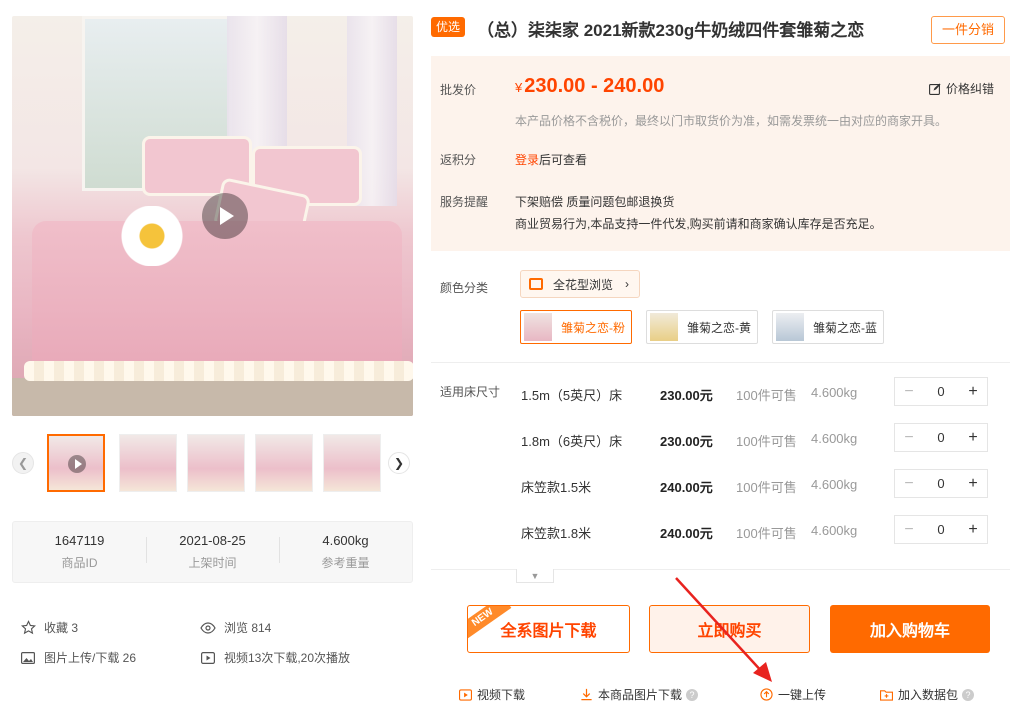  What do you see at coordinates (248, 628) in the screenshot?
I see `views-text: 浏览 814` at bounding box center [248, 628].